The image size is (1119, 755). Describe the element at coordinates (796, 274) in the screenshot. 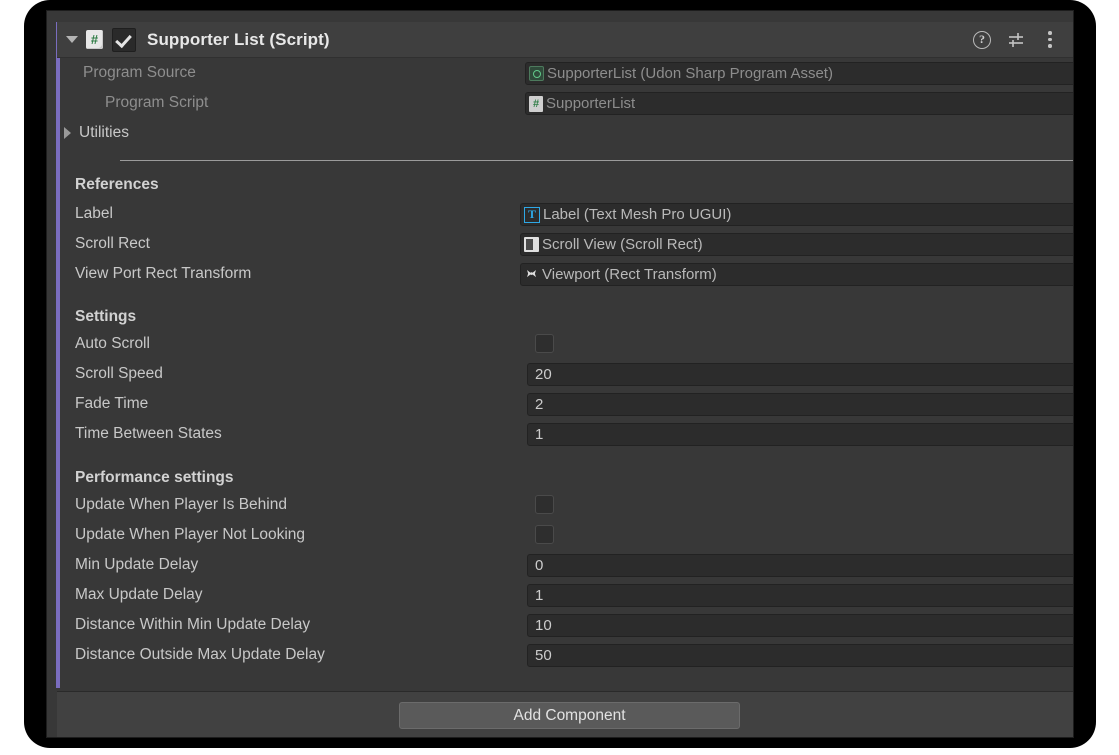

I see `field-viewport-rect-transform: Viewport (Rect Transform)` at that location.